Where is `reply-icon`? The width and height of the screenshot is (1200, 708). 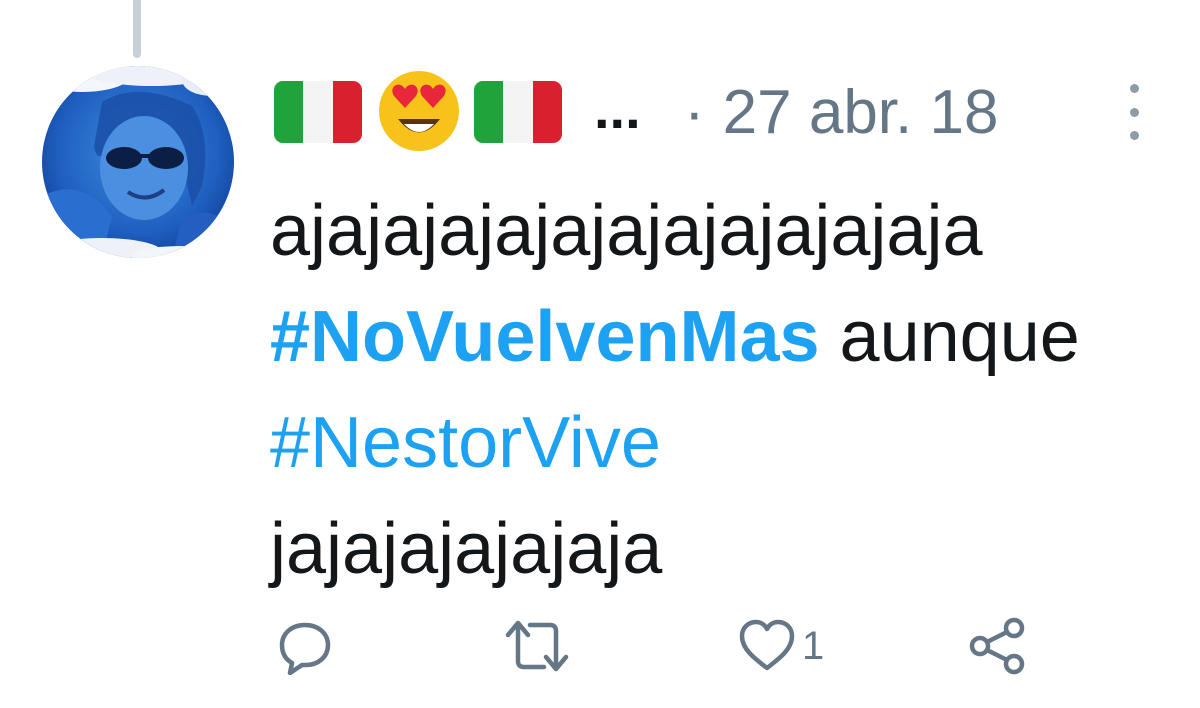
reply-icon is located at coordinates (305, 648).